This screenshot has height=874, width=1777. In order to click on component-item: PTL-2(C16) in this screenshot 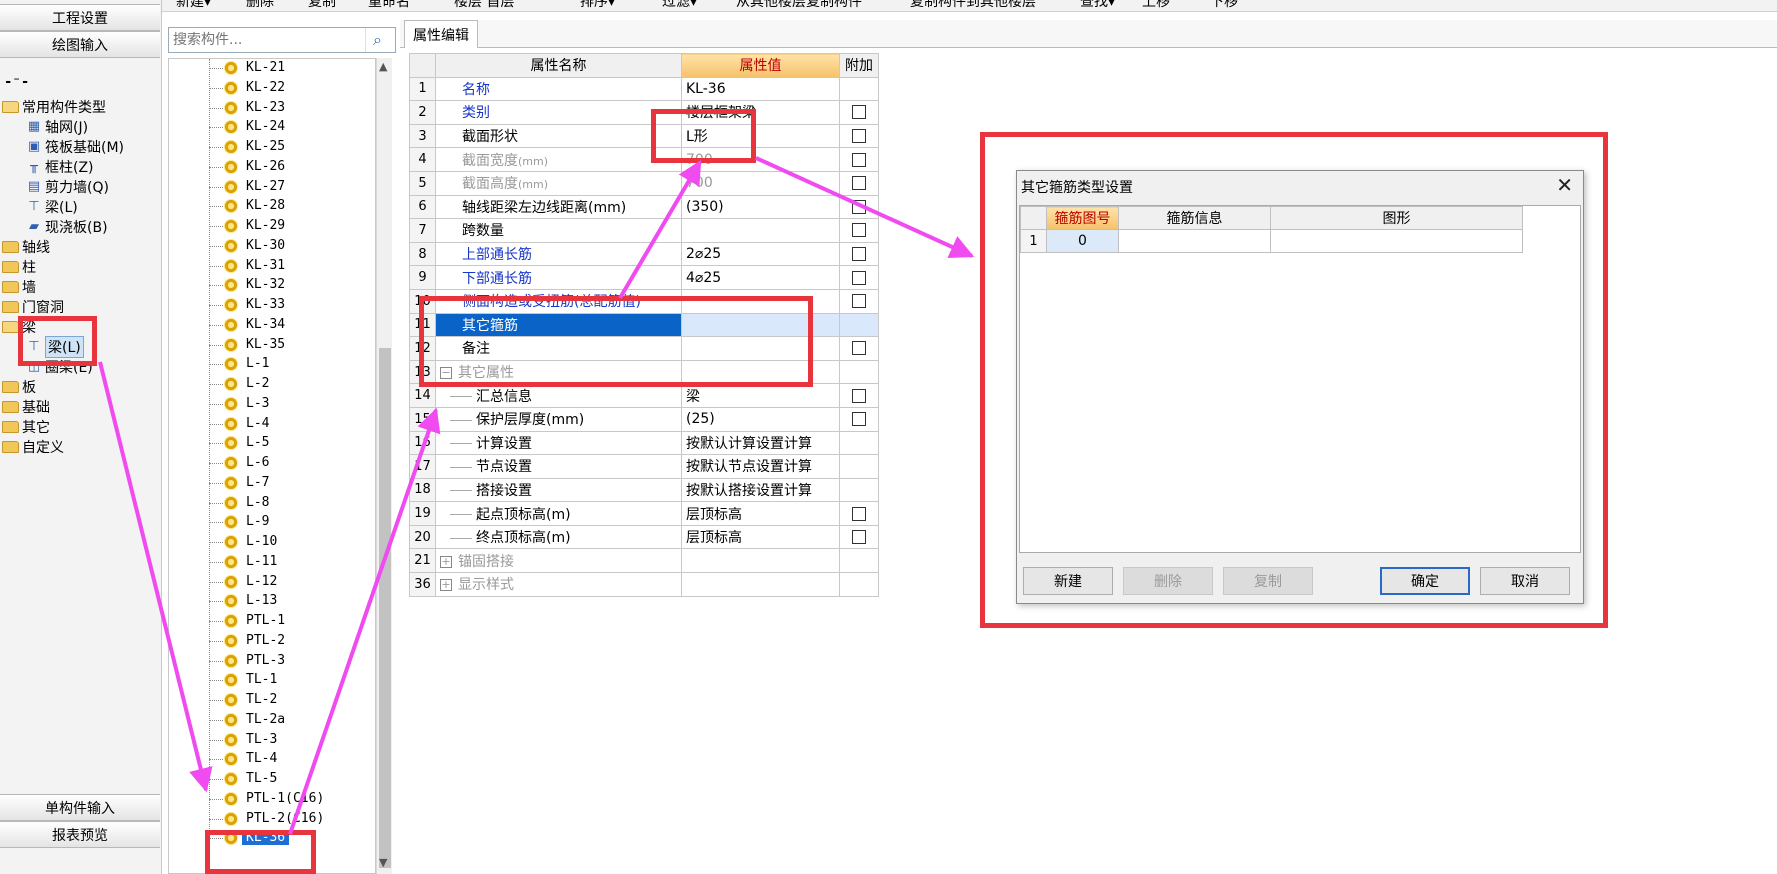, I will do `click(272, 819)`.